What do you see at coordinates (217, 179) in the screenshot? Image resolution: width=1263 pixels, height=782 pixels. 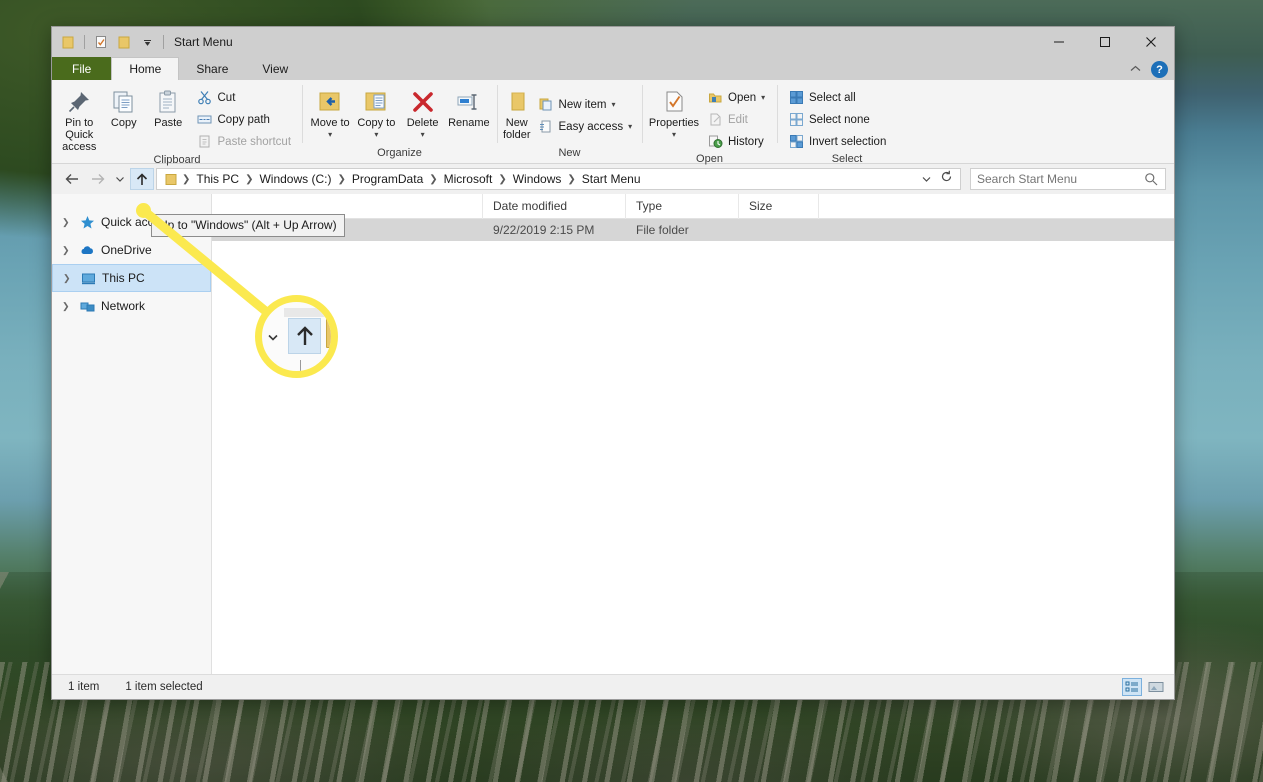 I see `breadcrumb-item-this-pc: This PC` at bounding box center [217, 179].